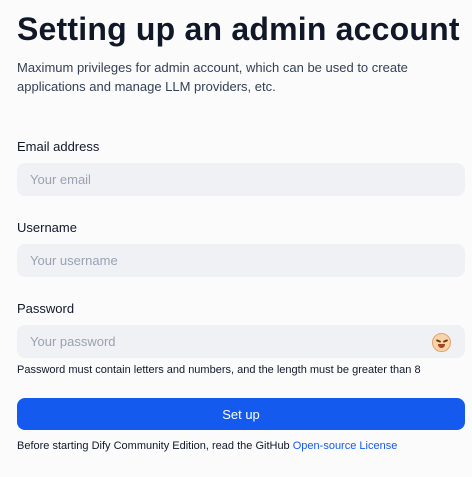 This screenshot has width=472, height=477. Describe the element at coordinates (345, 446) in the screenshot. I see `license-link: Open-source License` at that location.